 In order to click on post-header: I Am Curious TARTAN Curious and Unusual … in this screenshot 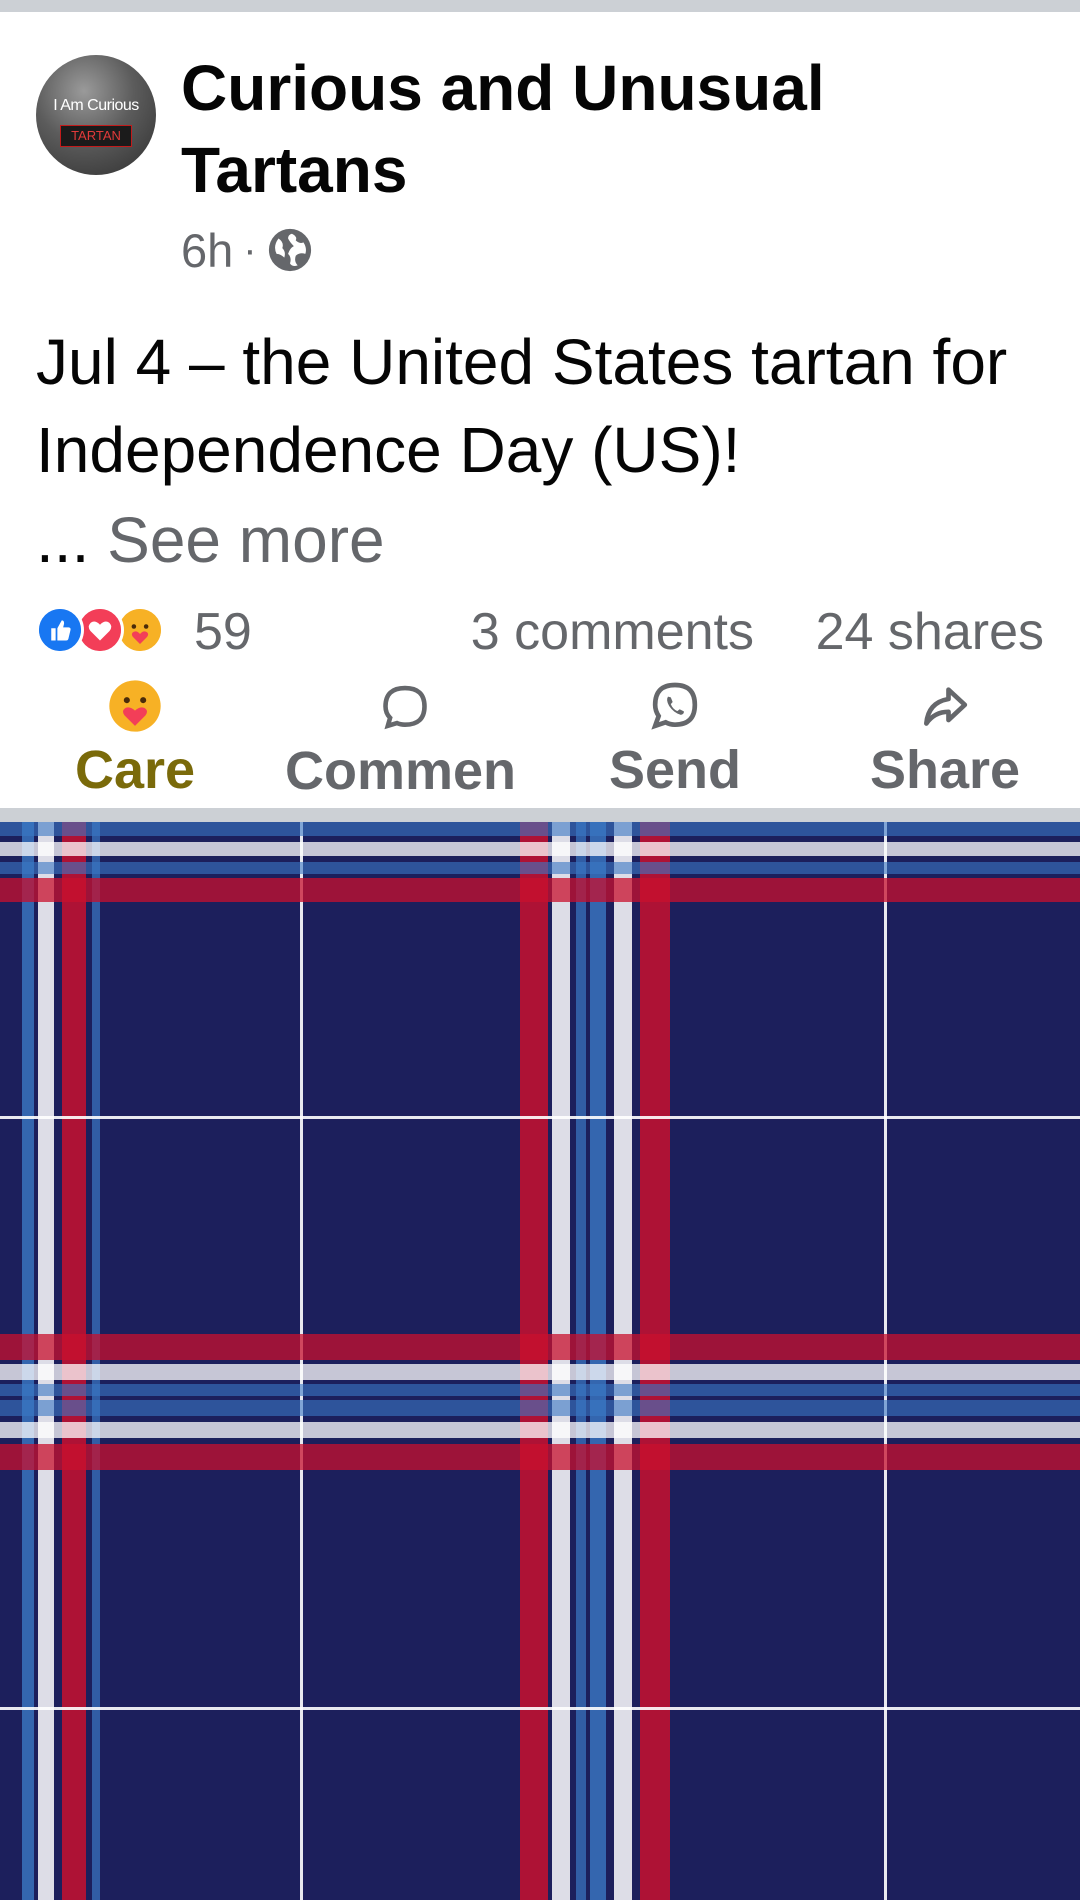, I will do `click(540, 147)`.